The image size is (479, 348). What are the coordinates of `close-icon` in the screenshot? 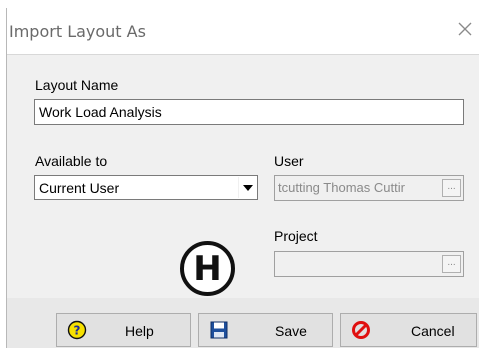 It's located at (465, 29).